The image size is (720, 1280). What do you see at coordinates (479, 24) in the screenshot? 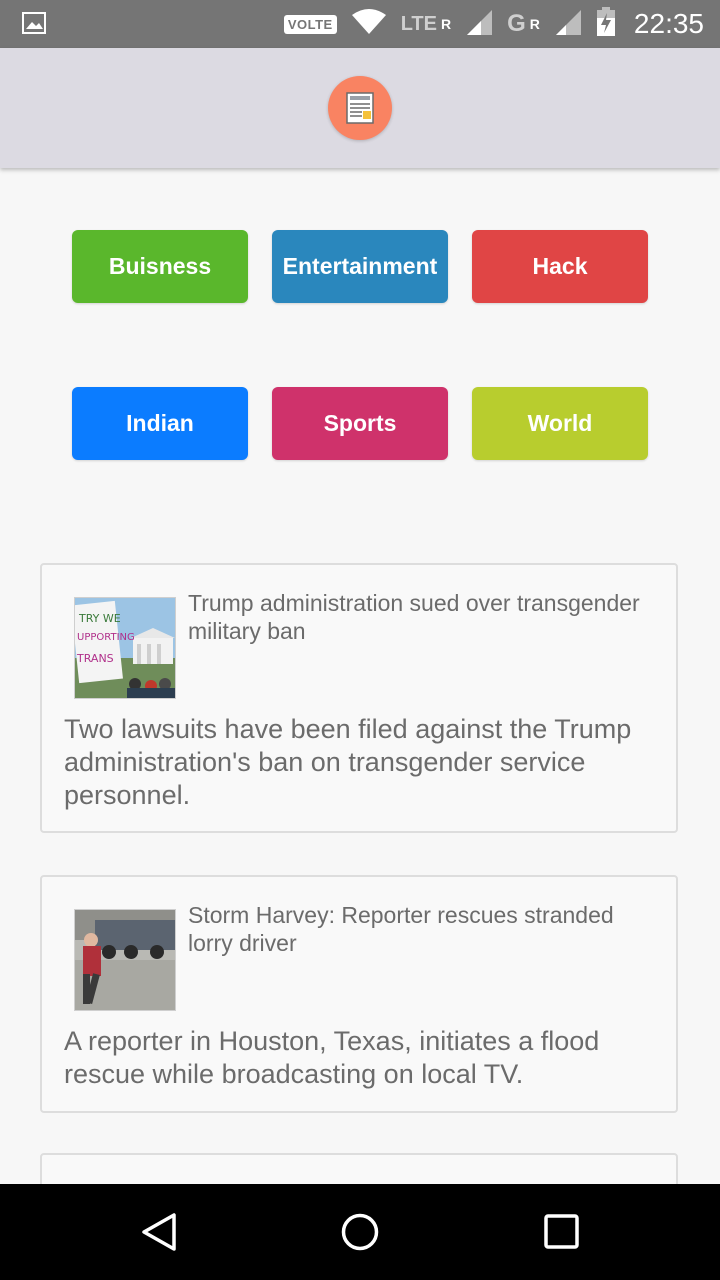
I see `signal-icon` at bounding box center [479, 24].